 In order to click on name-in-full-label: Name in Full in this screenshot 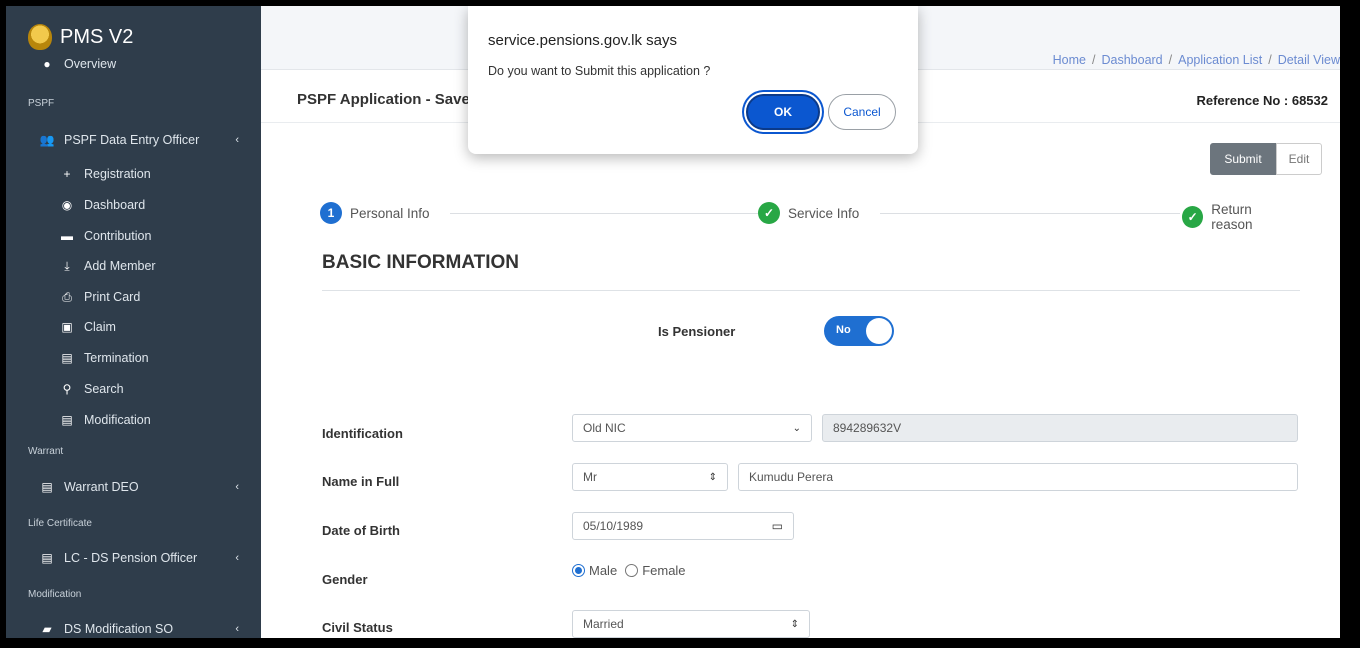, I will do `click(361, 481)`.